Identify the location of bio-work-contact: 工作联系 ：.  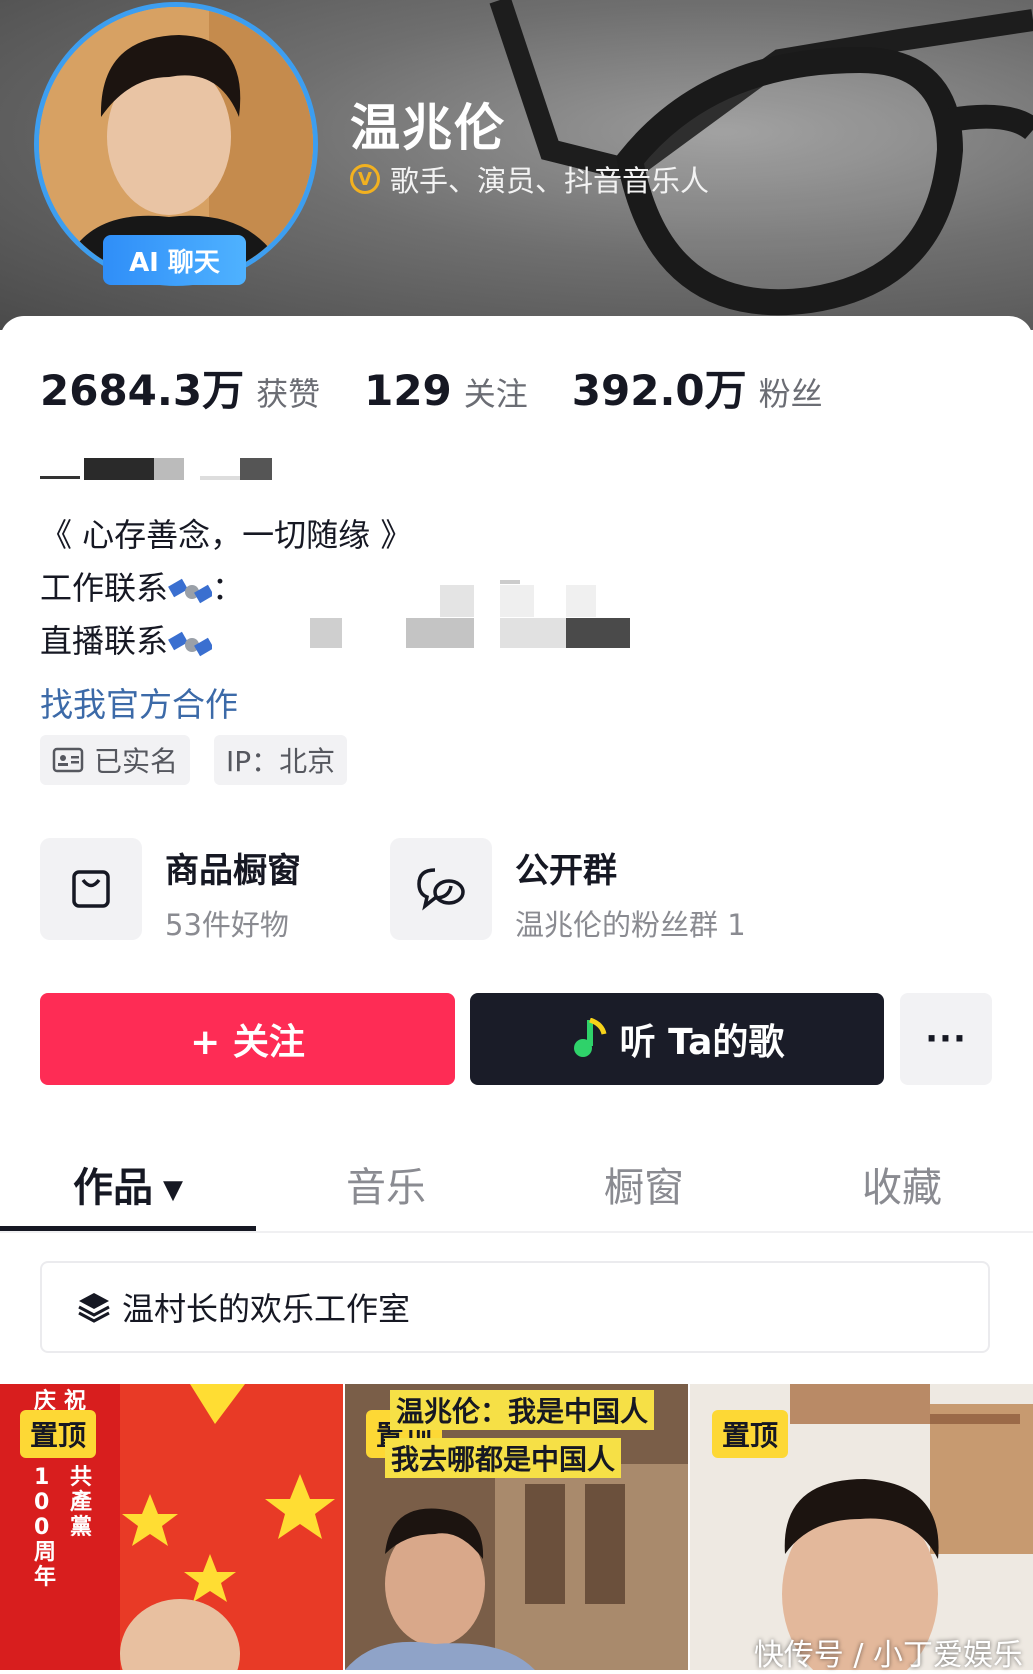
(142, 586).